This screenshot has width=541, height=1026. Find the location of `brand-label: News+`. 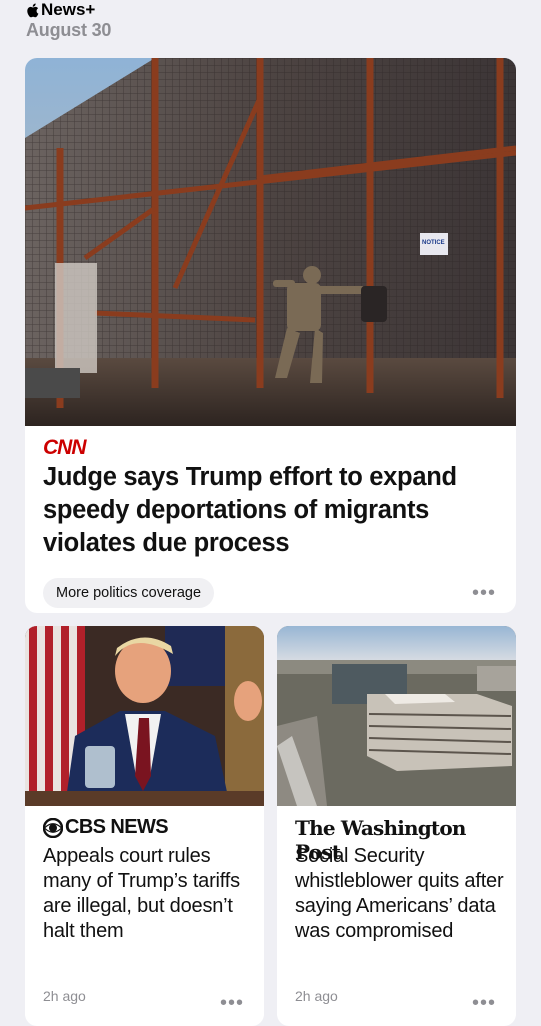

brand-label: News+ is located at coordinates (68, 9).